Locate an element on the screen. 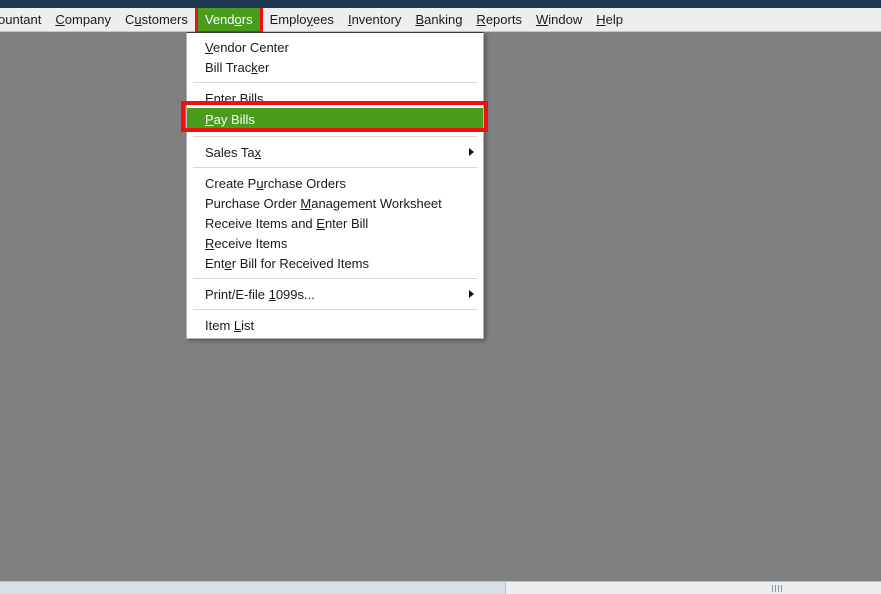 This screenshot has width=881, height=594. menubar-item-window: Window is located at coordinates (559, 19).